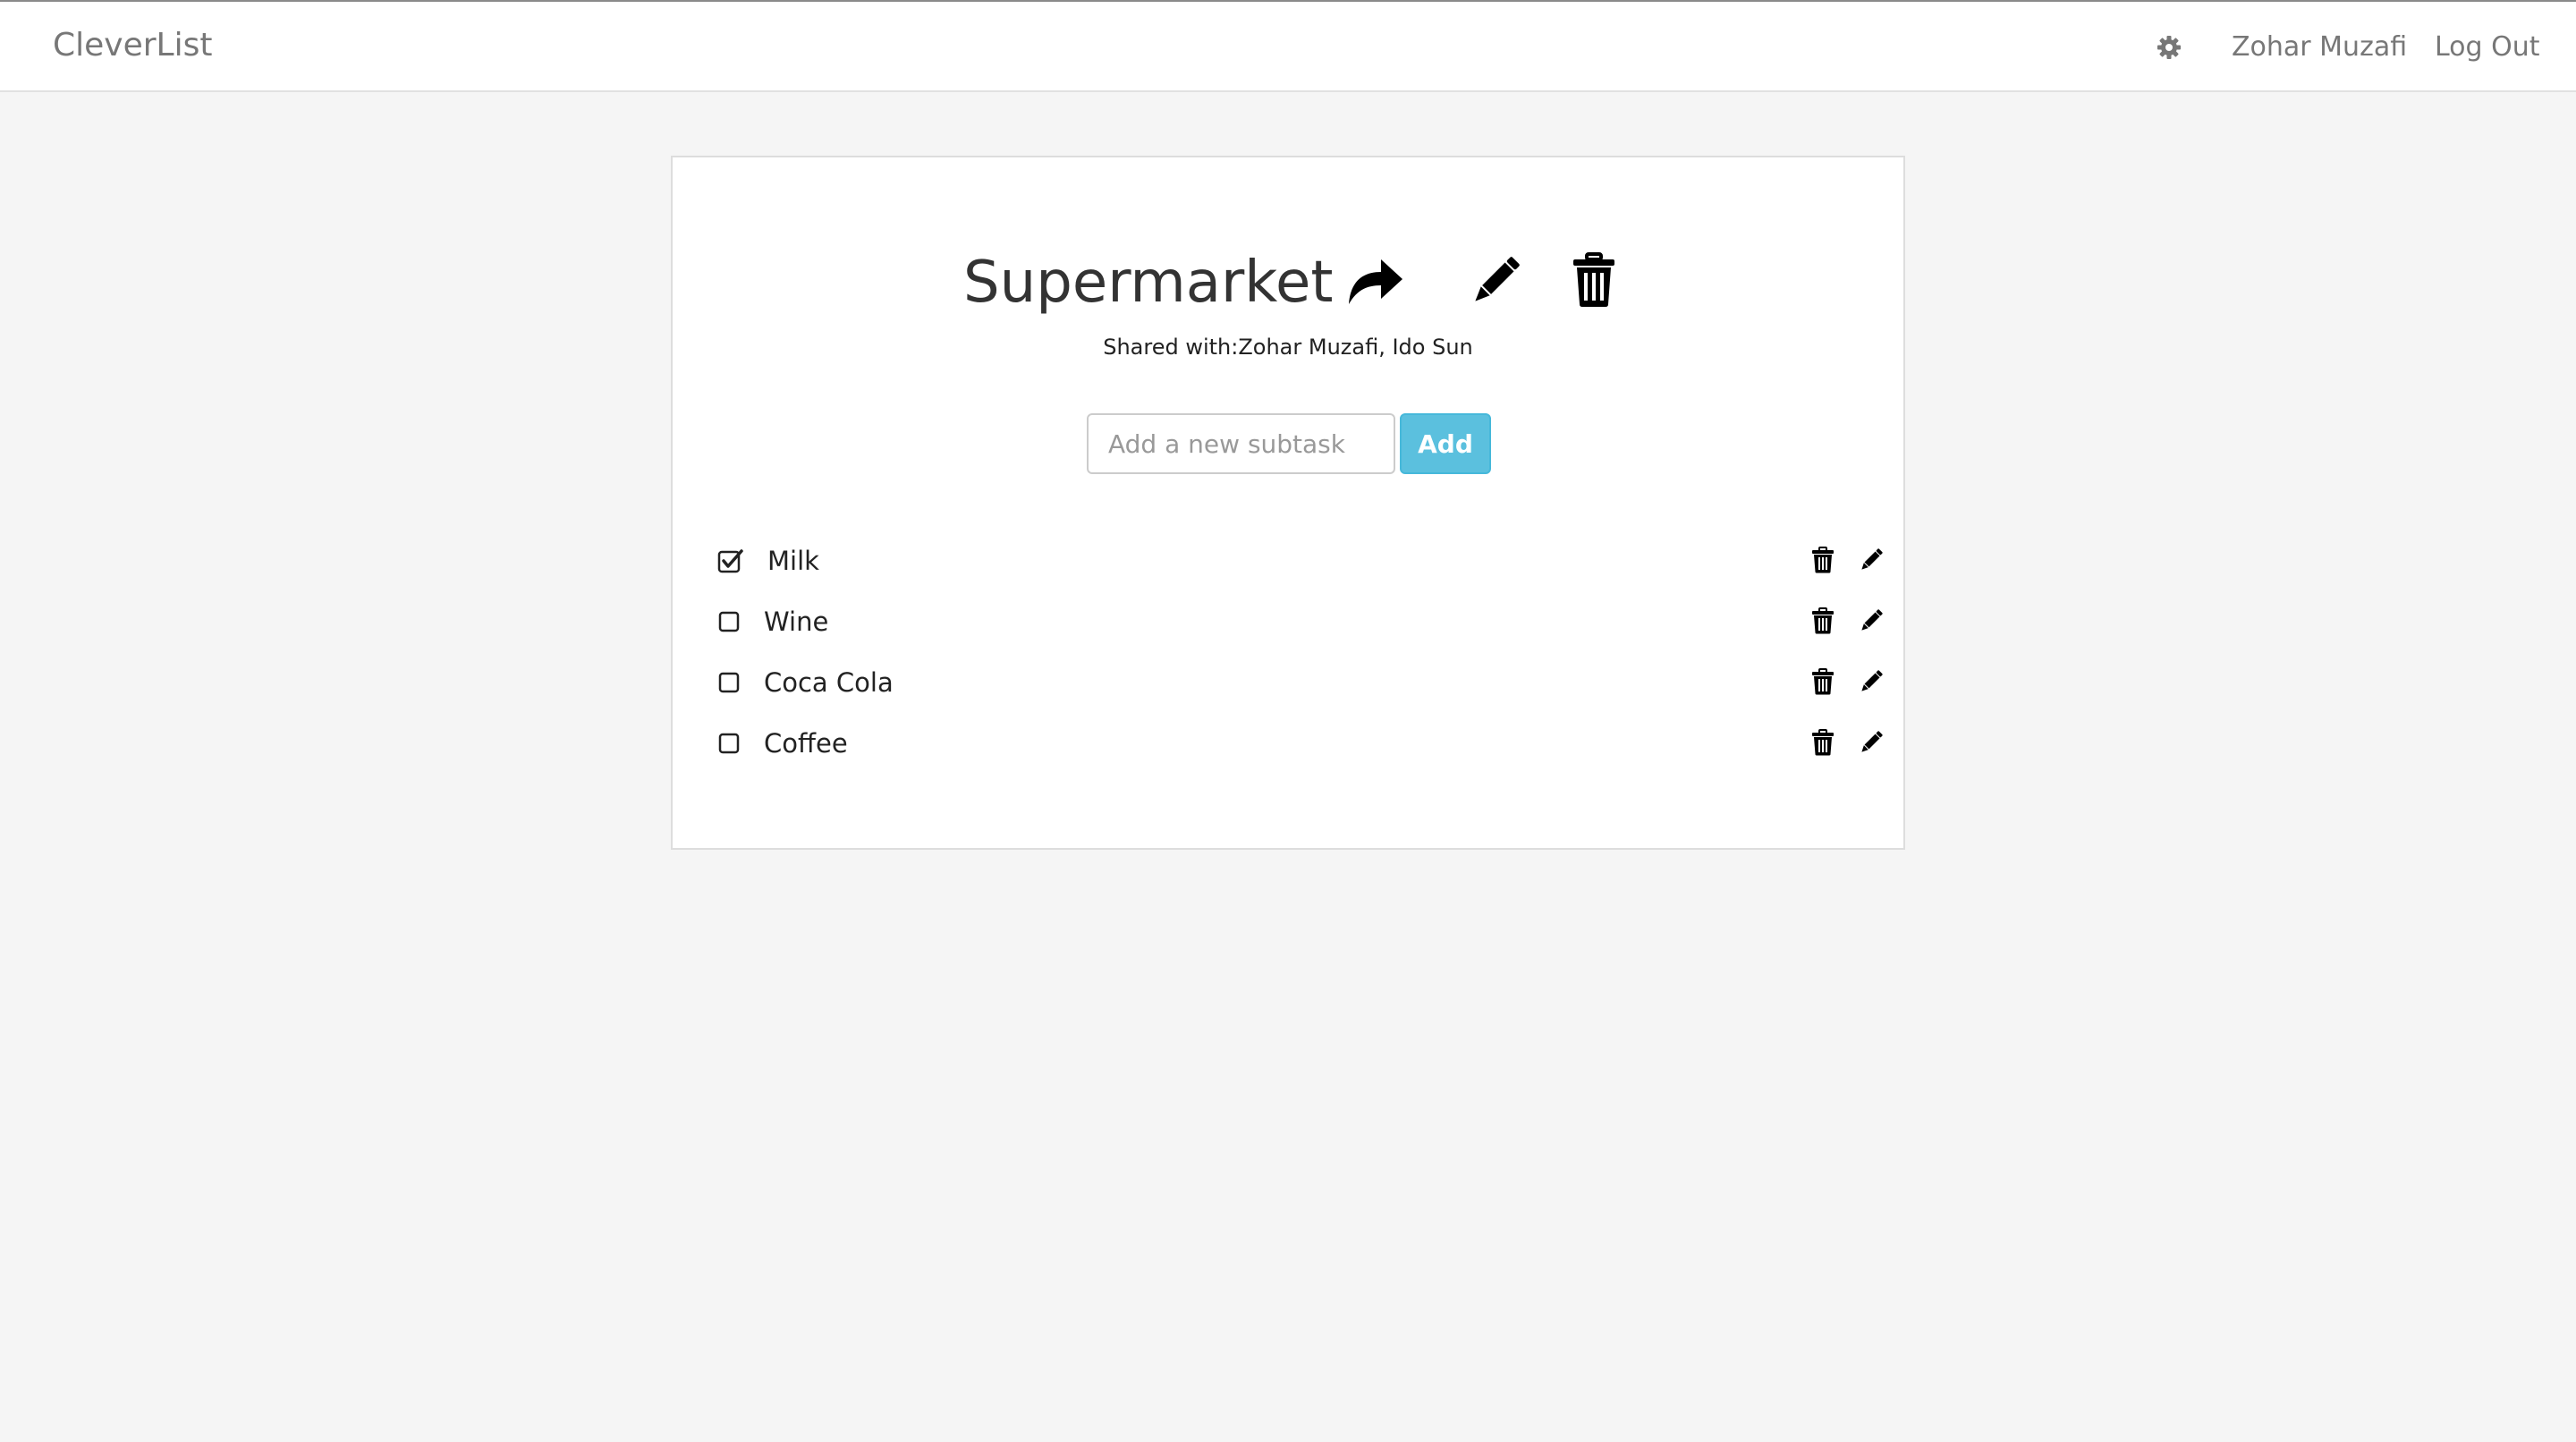 Image resolution: width=2576 pixels, height=1442 pixels. What do you see at coordinates (1241, 443) in the screenshot?
I see `new-subtask-input` at bounding box center [1241, 443].